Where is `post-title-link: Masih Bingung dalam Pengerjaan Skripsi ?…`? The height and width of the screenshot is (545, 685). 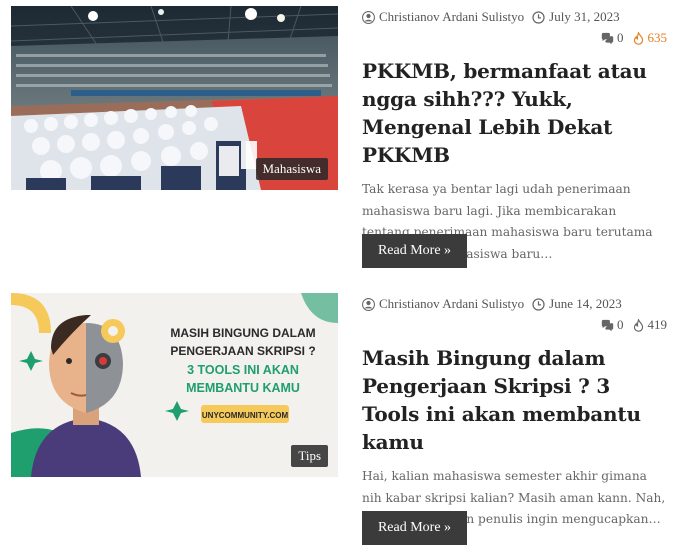 post-title-link: Masih Bingung dalam Pengerjaan Skripsi ?… is located at coordinates (501, 400).